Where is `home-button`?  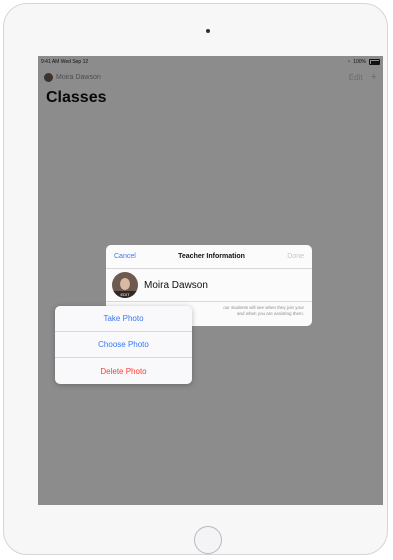 home-button is located at coordinates (208, 540).